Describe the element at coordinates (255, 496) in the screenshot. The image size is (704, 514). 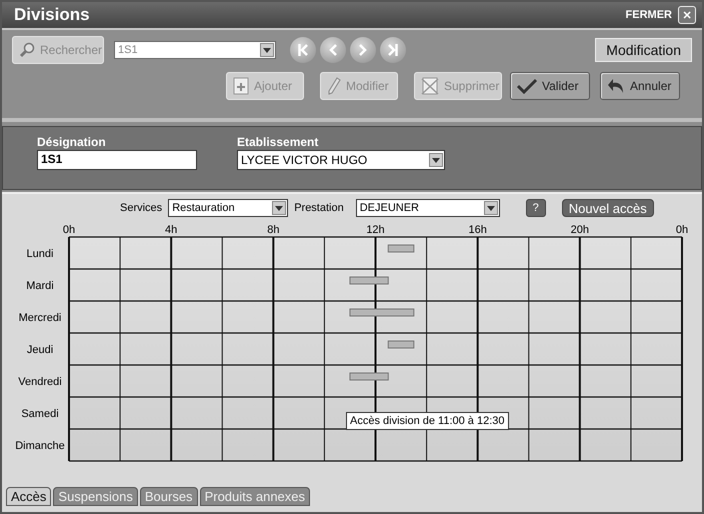
I see `tab: Produits annexes` at that location.